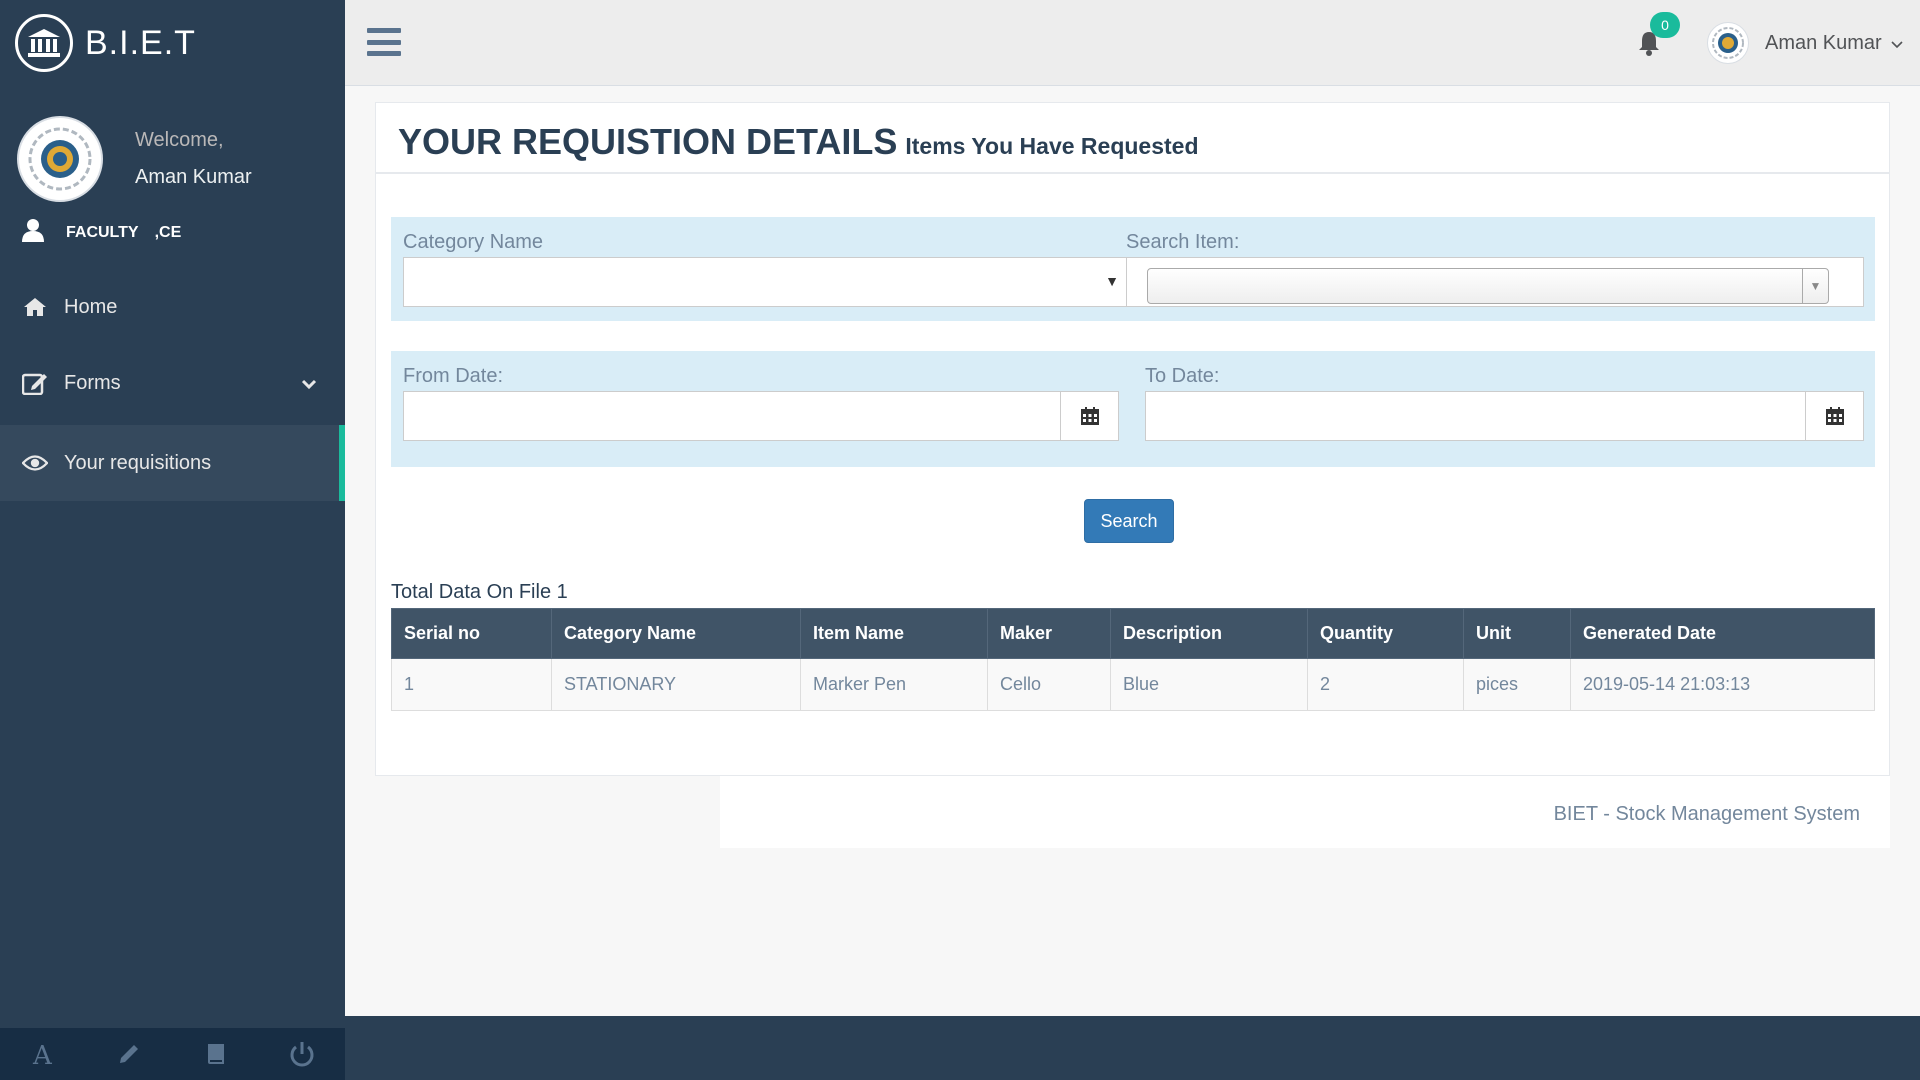  What do you see at coordinates (33, 232) in the screenshot?
I see `user-icon` at bounding box center [33, 232].